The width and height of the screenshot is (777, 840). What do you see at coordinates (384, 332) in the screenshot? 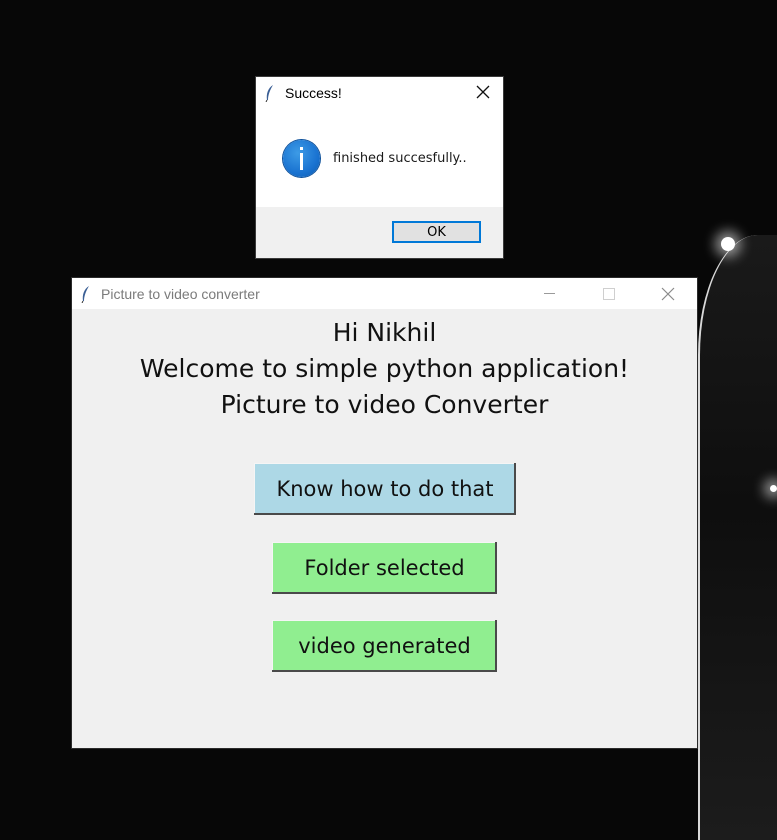
I see `greeting-label: Hi Nikhil` at bounding box center [384, 332].